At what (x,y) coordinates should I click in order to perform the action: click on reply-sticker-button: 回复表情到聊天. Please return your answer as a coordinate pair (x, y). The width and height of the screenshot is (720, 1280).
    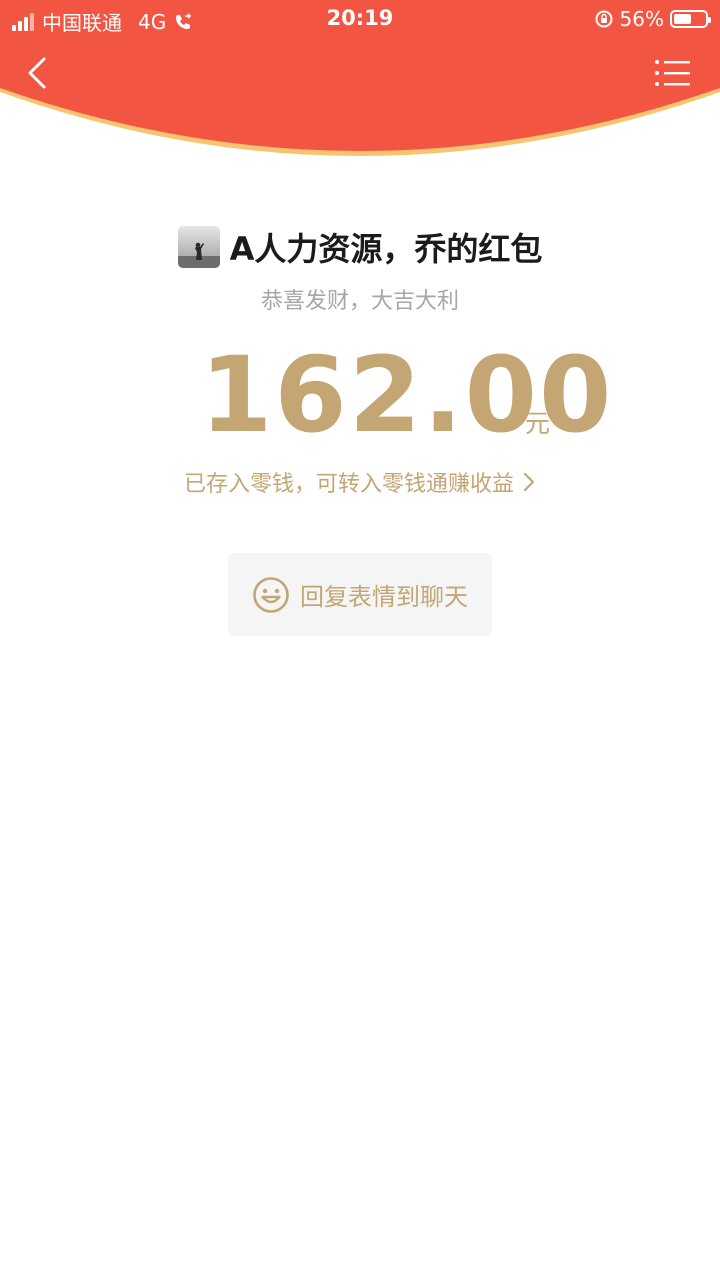
    Looking at the image, I should click on (360, 594).